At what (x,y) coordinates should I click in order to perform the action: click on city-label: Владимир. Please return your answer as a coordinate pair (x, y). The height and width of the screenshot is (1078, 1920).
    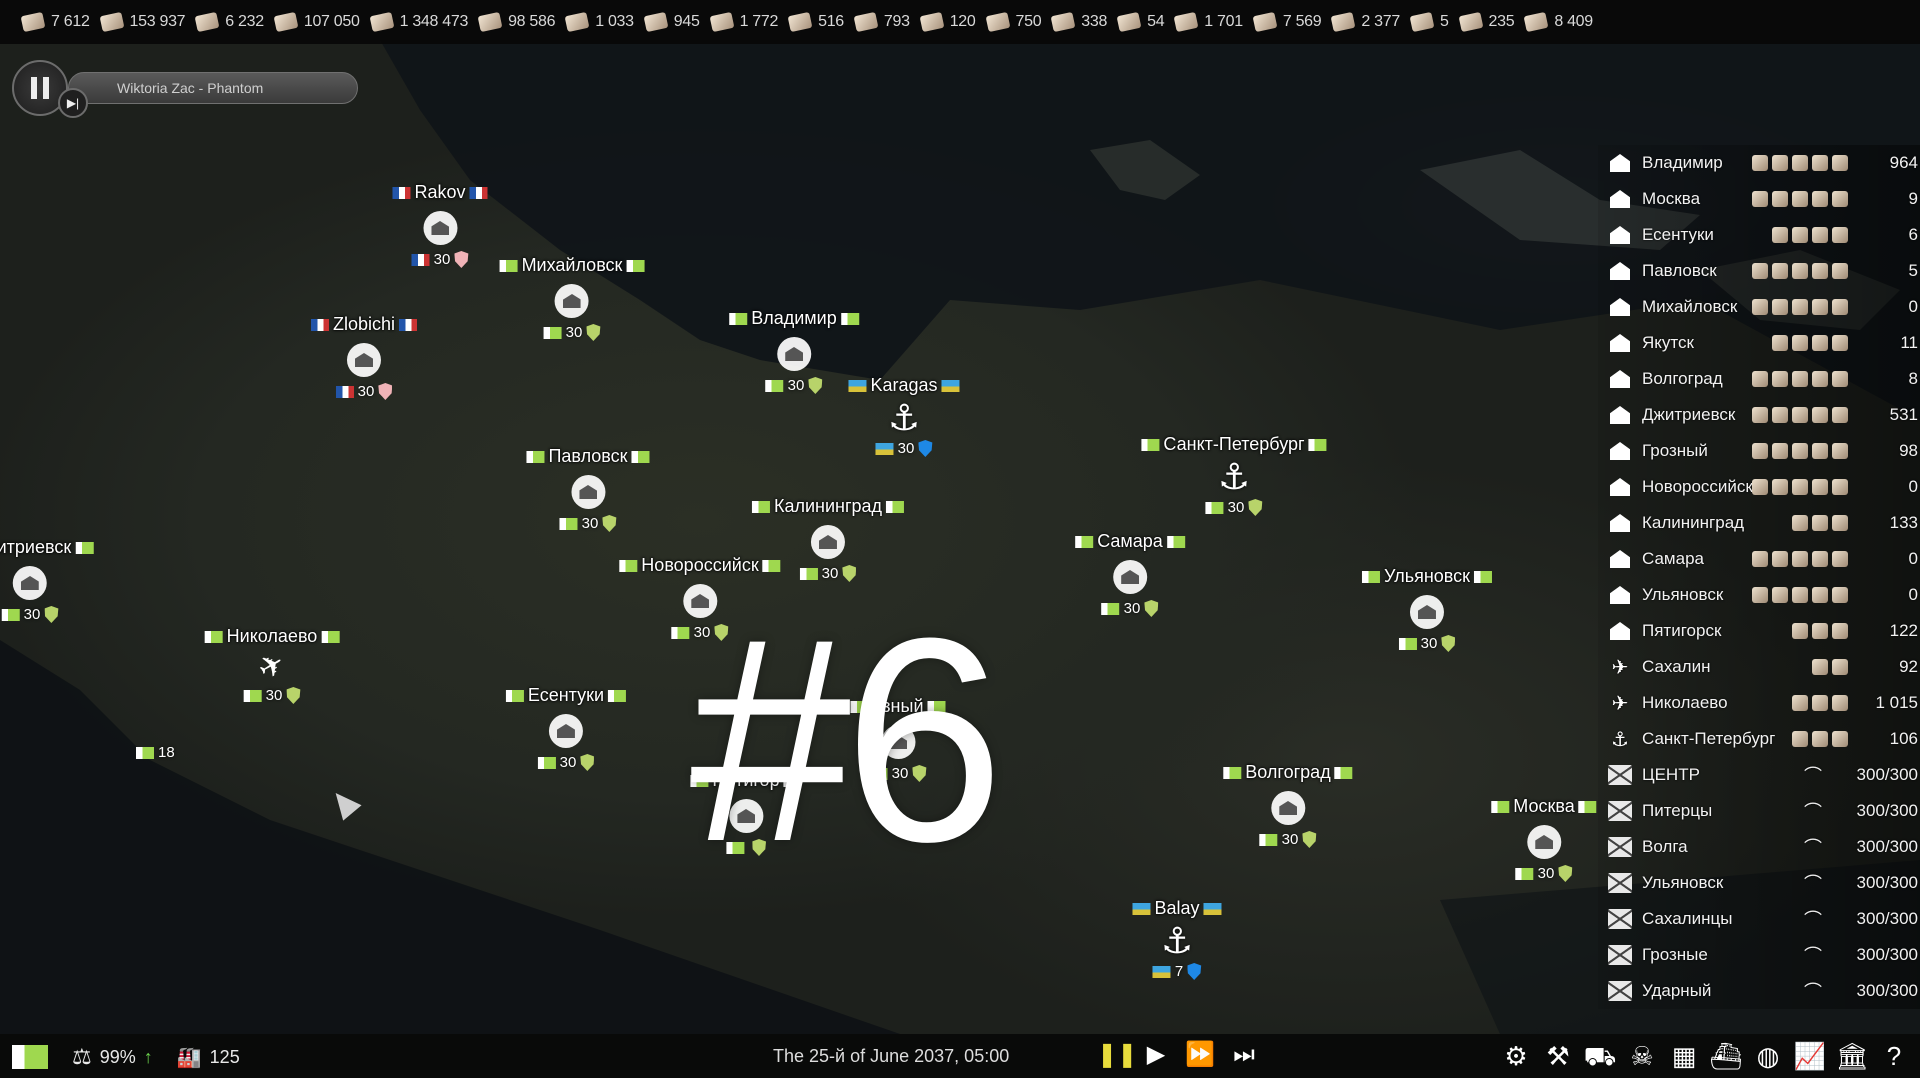
    Looking at the image, I should click on (794, 318).